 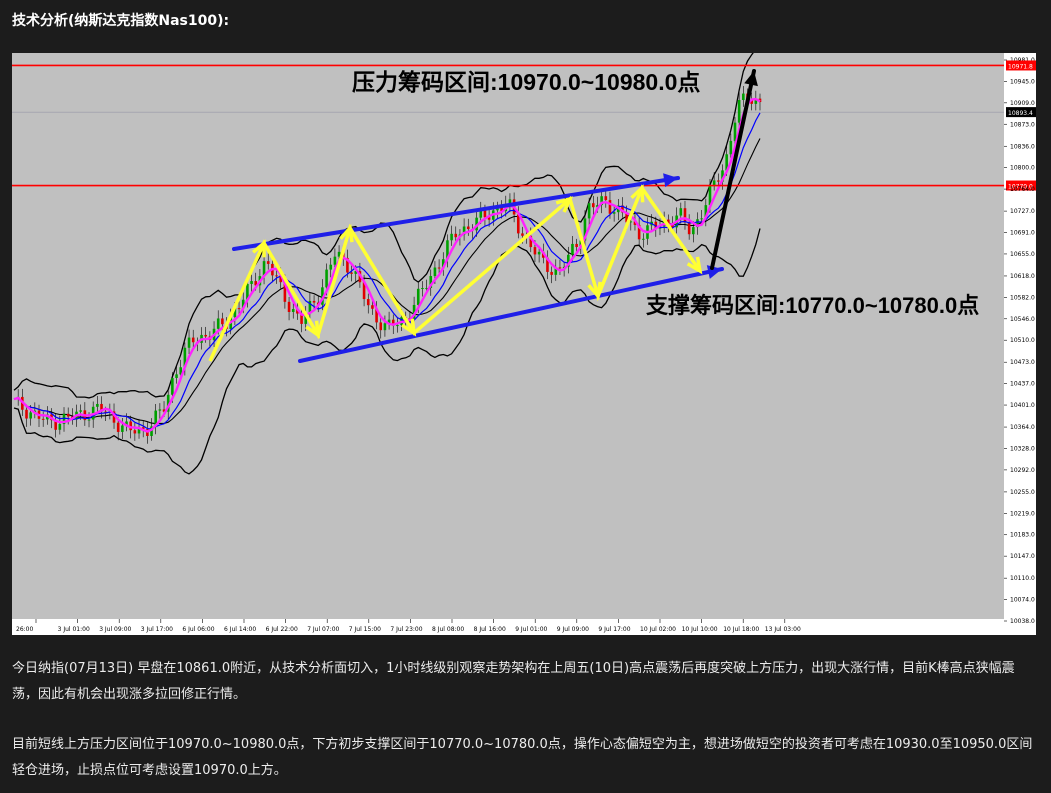 What do you see at coordinates (115, 629) in the screenshot?
I see `time-tick-label: 3 Jul 09:00` at bounding box center [115, 629].